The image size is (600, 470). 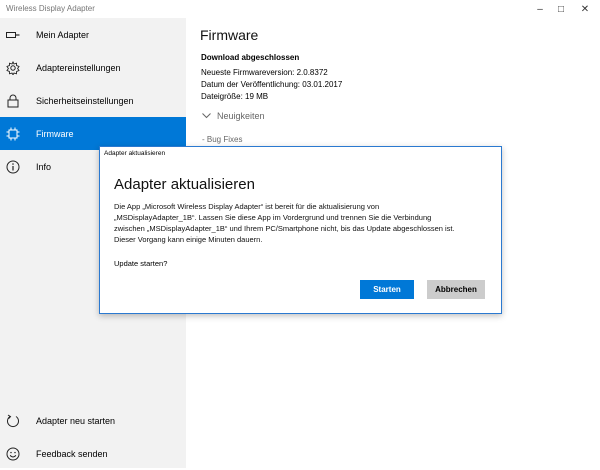 I want to click on start-button: Starten, so click(x=387, y=289).